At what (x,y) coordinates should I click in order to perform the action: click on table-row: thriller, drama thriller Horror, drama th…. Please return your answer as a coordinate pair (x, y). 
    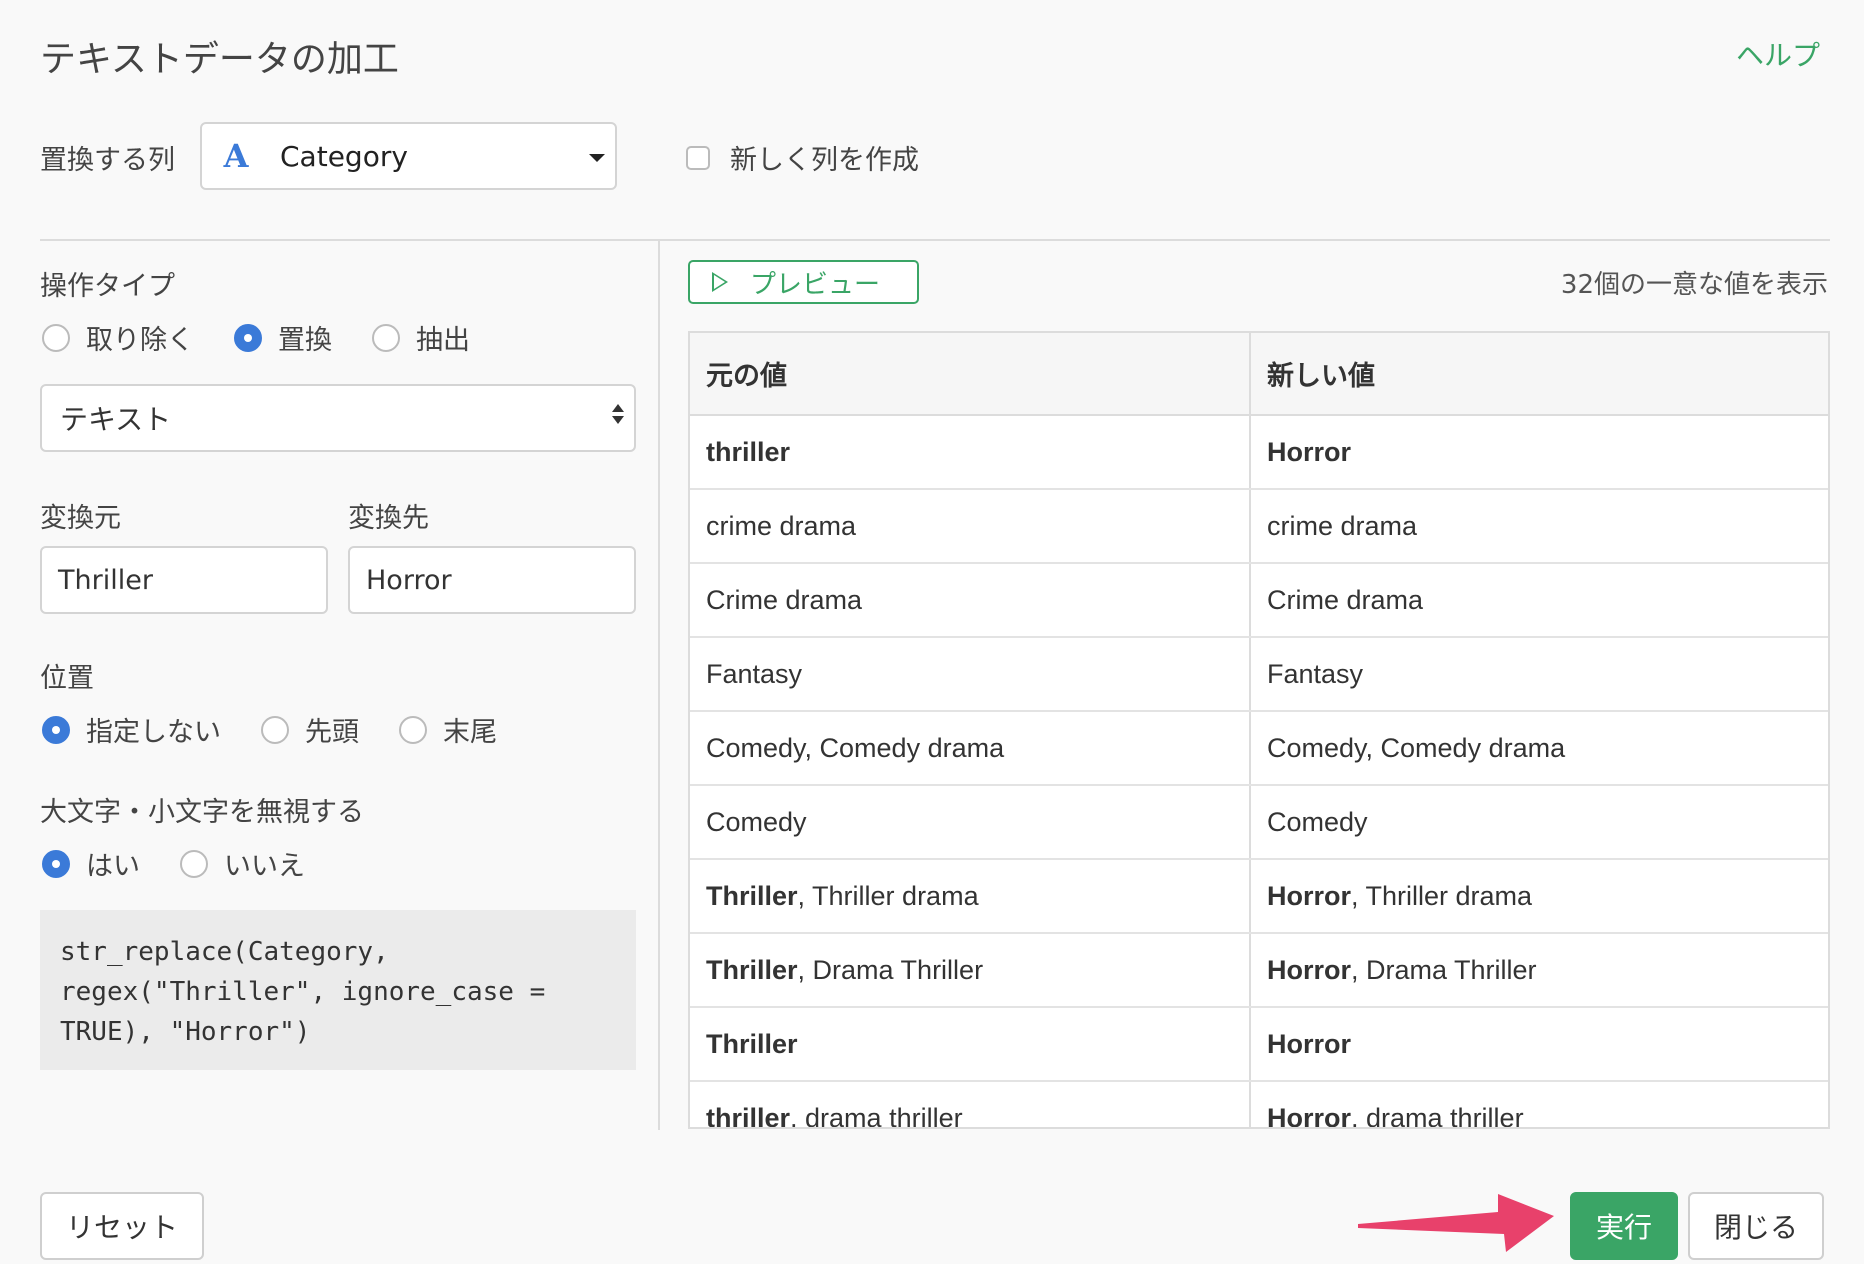
    Looking at the image, I should click on (1259, 1105).